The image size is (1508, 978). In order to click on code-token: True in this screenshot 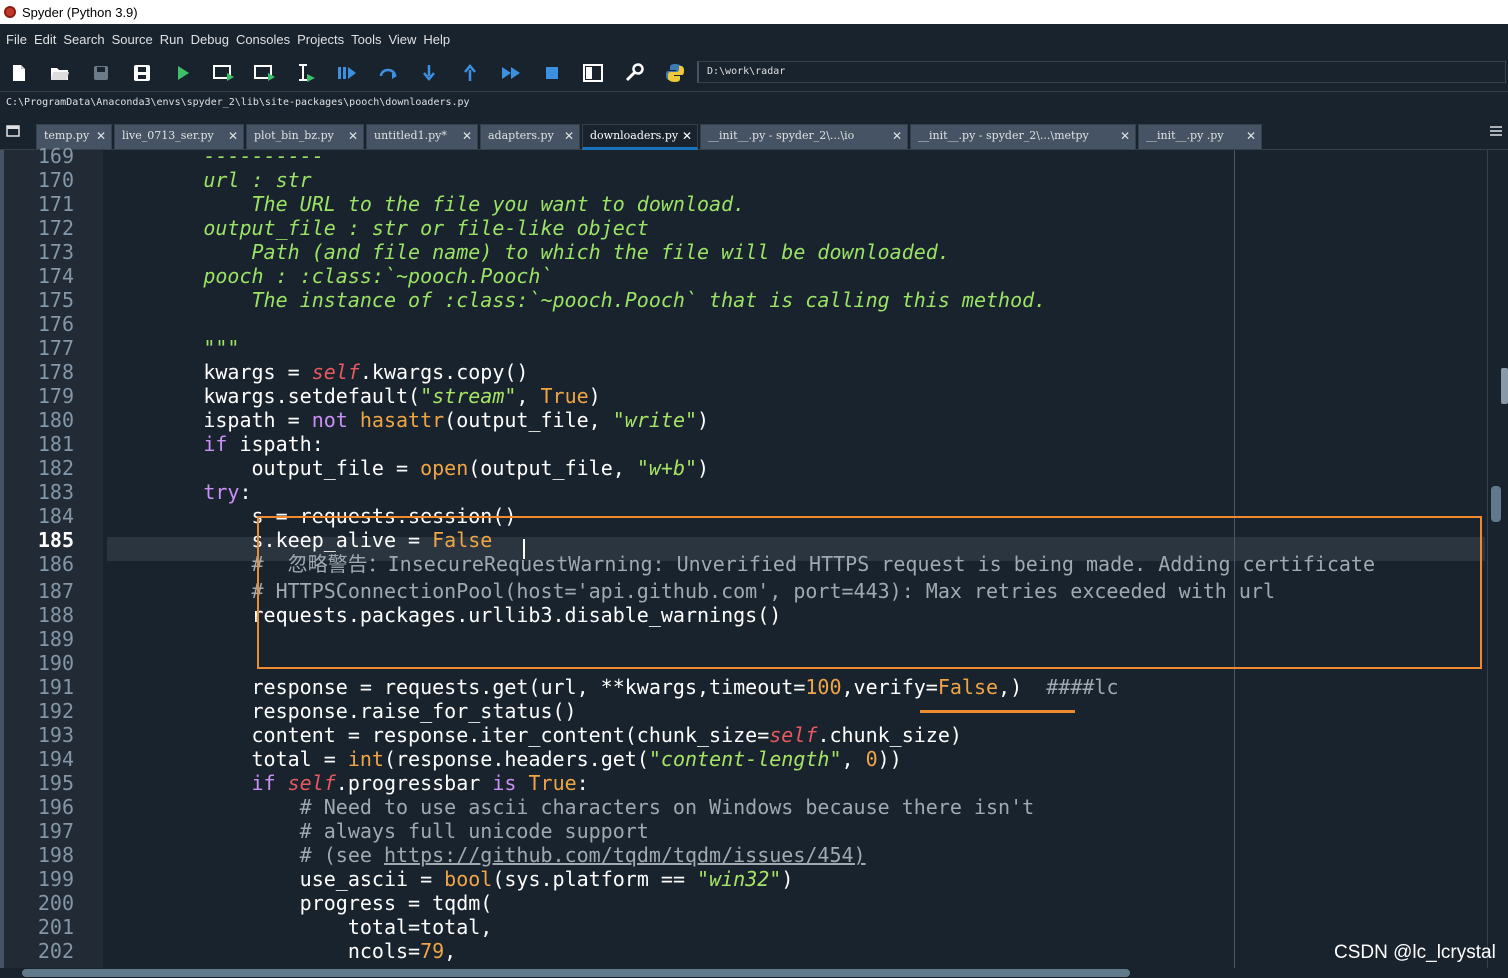, I will do `click(552, 783)`.